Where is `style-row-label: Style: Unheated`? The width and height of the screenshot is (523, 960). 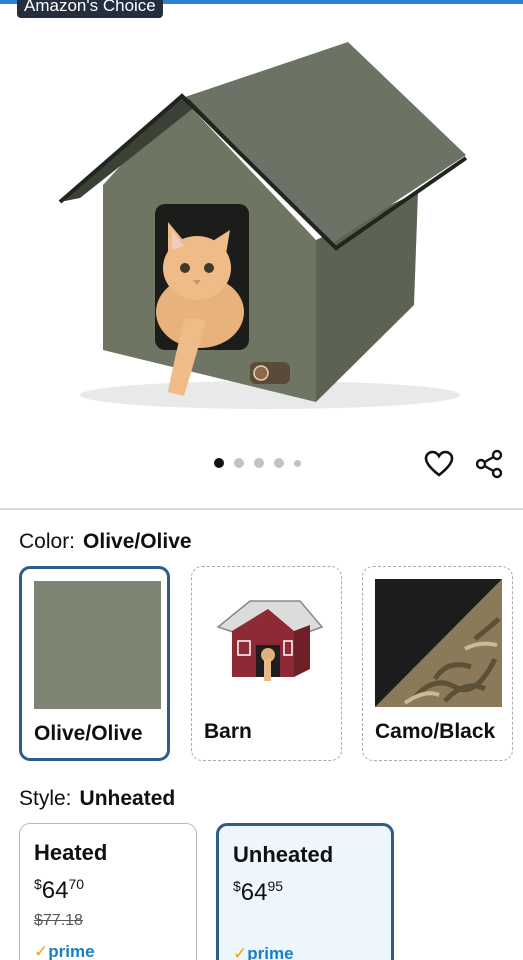
style-row-label: Style: Unheated is located at coordinates (97, 799).